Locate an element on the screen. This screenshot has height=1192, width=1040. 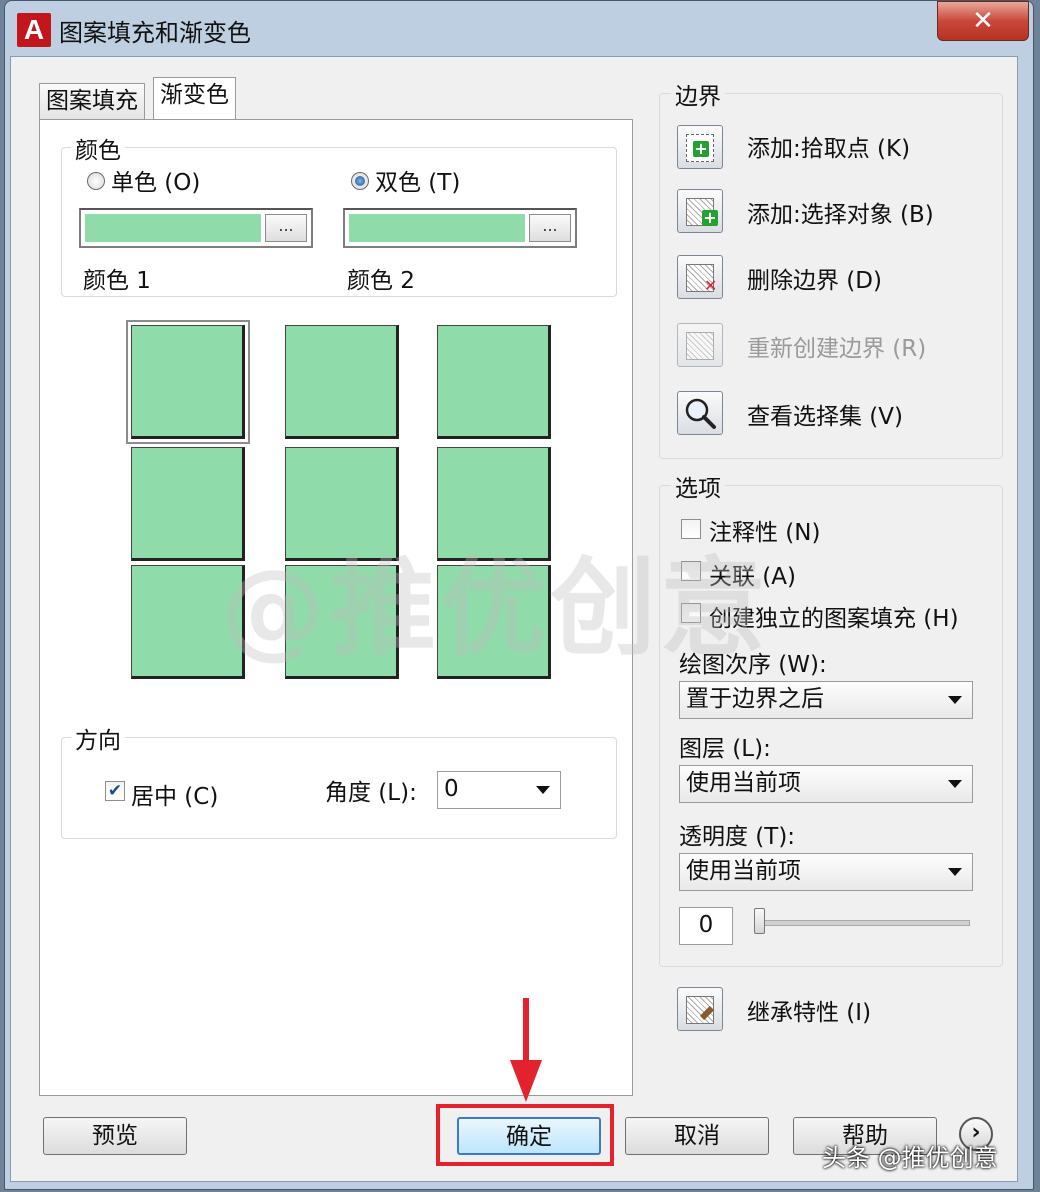
color1-swatch is located at coordinates (173, 228).